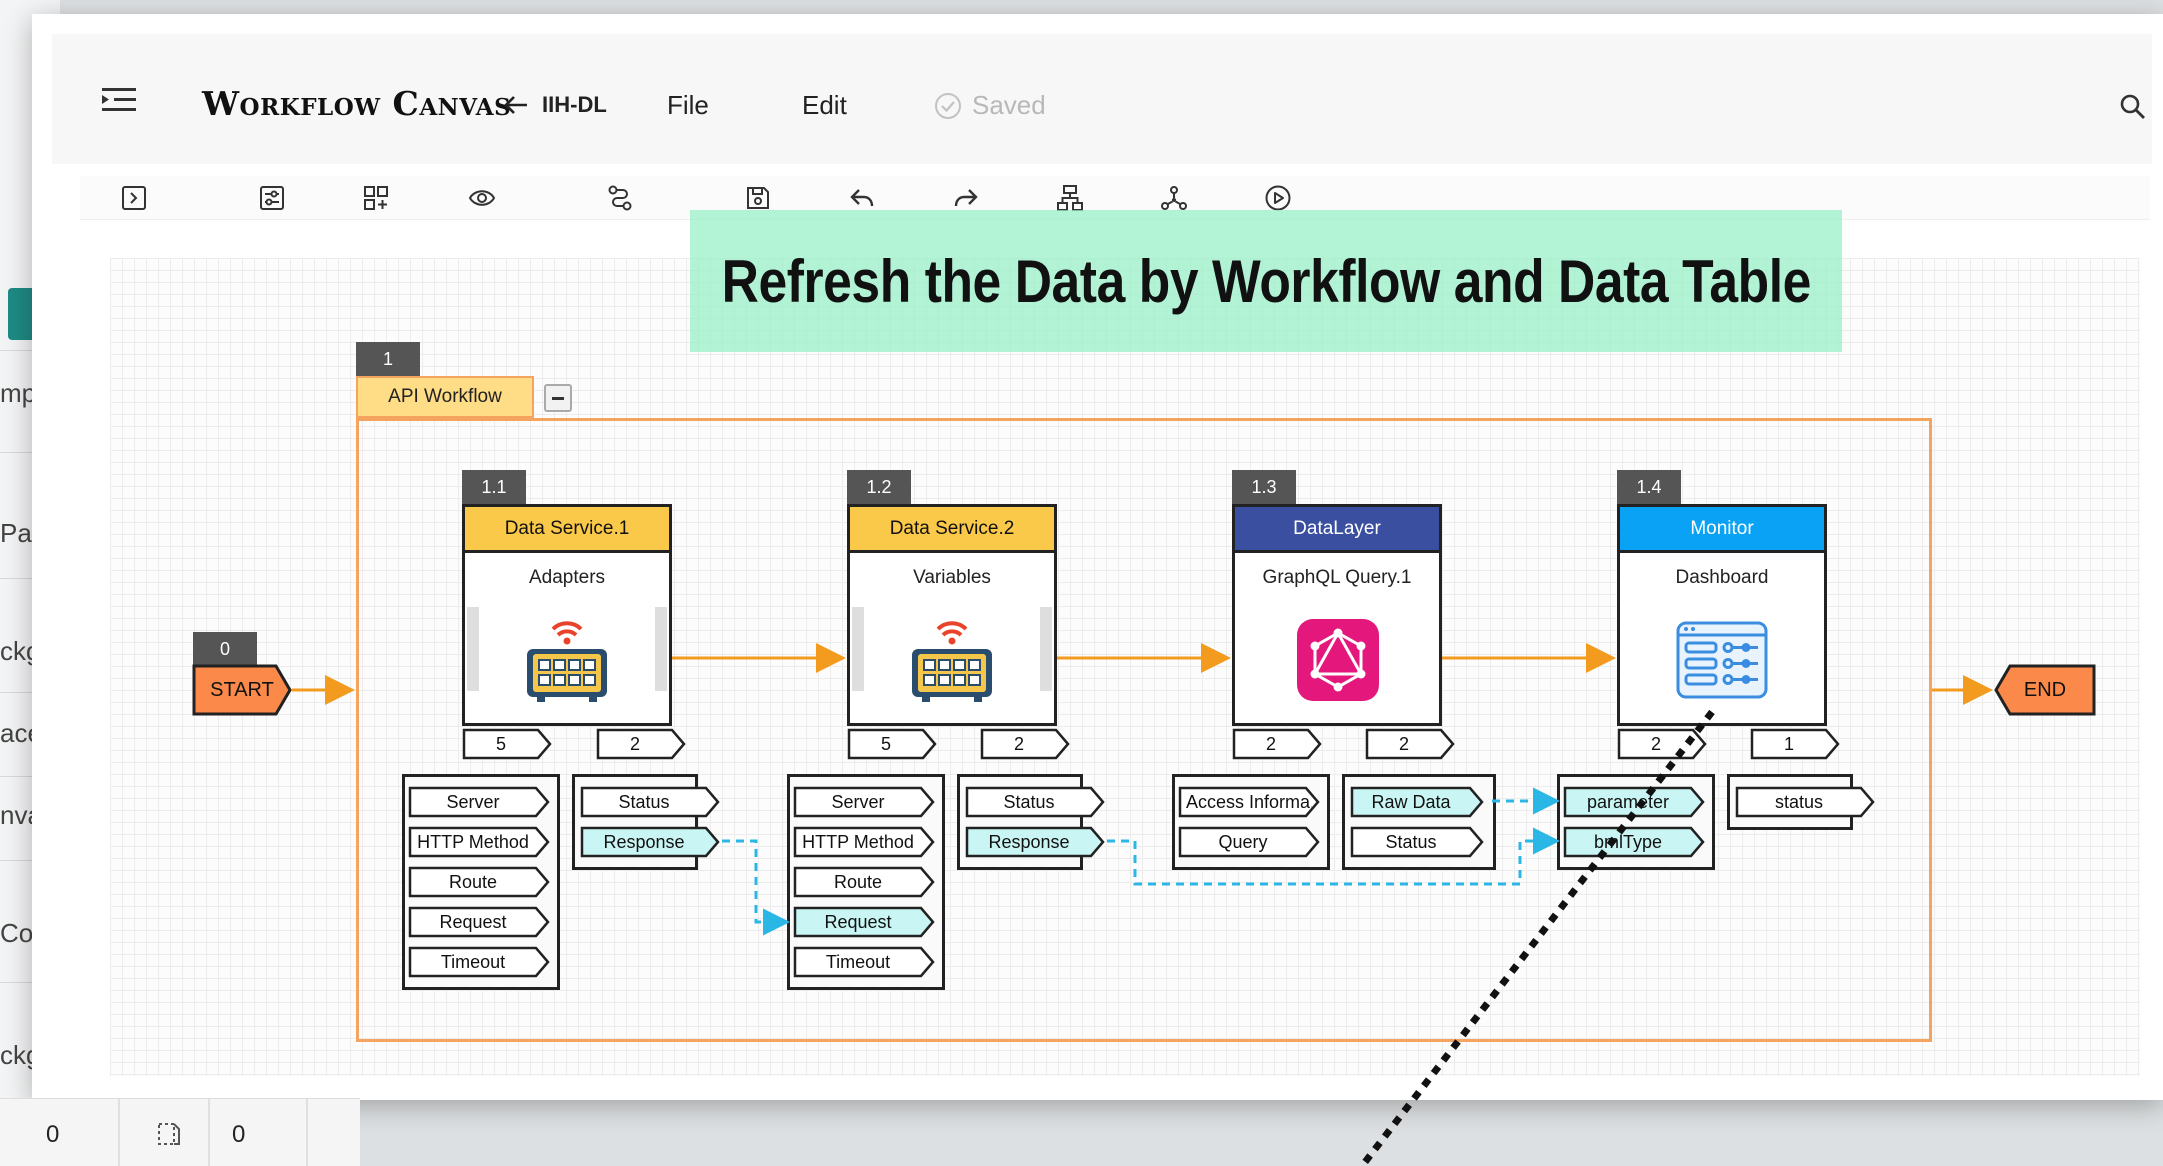 Image resolution: width=2163 pixels, height=1166 pixels. Describe the element at coordinates (1174, 198) in the screenshot. I see `network-icon` at that location.